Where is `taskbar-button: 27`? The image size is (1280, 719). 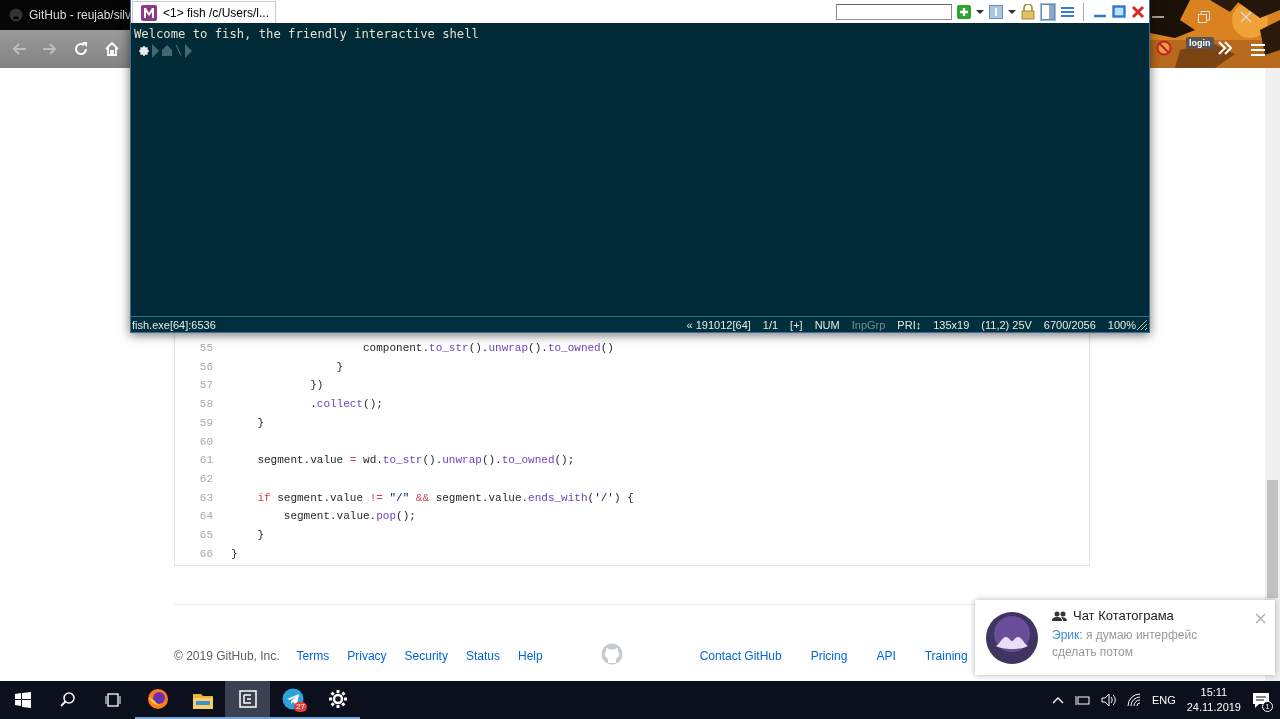 taskbar-button: 27 is located at coordinates (292, 700).